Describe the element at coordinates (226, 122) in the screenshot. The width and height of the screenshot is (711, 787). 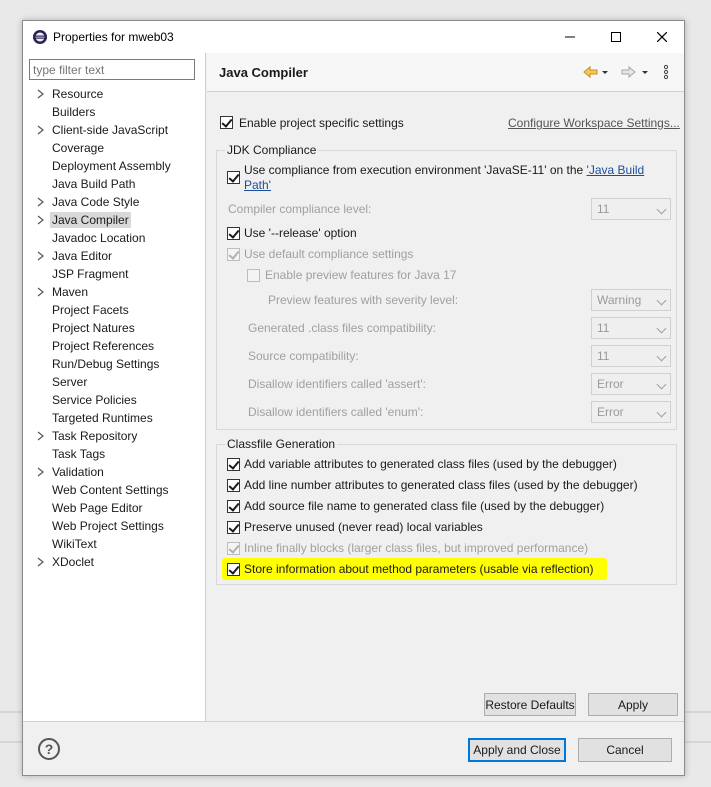
I see `enable-project-specific-checkbox` at that location.